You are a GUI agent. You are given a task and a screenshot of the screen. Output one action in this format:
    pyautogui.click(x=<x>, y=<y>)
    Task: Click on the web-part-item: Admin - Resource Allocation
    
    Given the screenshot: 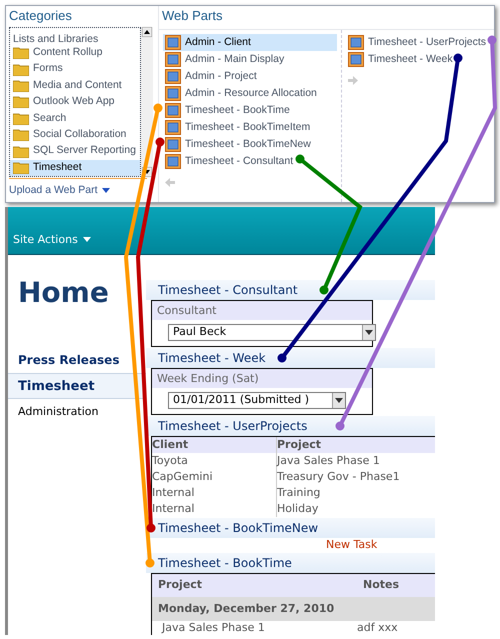 What is the action you would take?
    pyautogui.click(x=250, y=93)
    